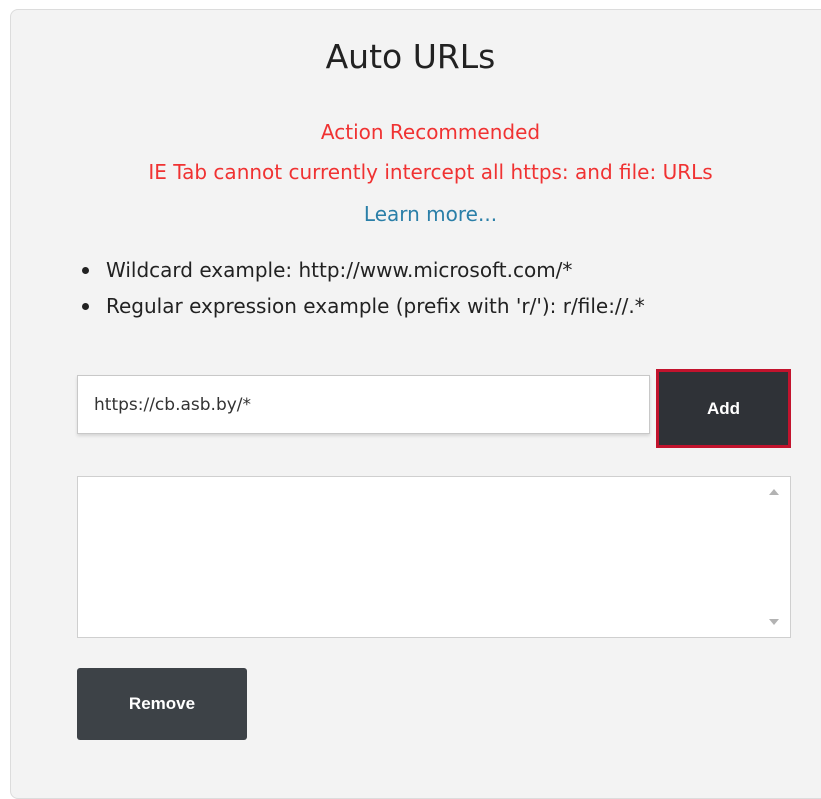 Image resolution: width=821 pixels, height=799 pixels. What do you see at coordinates (774, 492) in the screenshot?
I see `scroll-up-icon` at bounding box center [774, 492].